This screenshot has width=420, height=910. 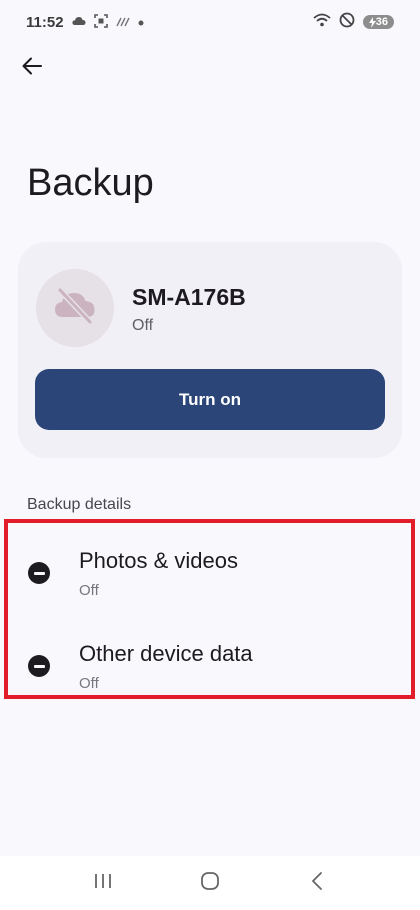 What do you see at coordinates (381, 22) in the screenshot?
I see `battery-level: 36` at bounding box center [381, 22].